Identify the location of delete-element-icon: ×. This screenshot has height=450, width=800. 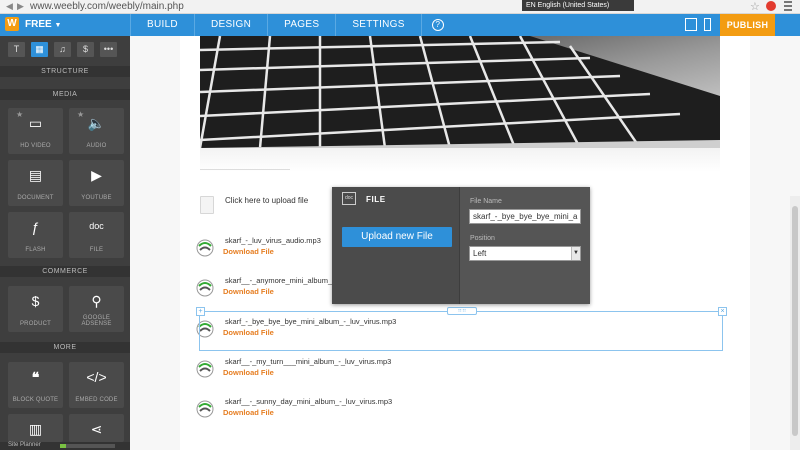
(722, 311).